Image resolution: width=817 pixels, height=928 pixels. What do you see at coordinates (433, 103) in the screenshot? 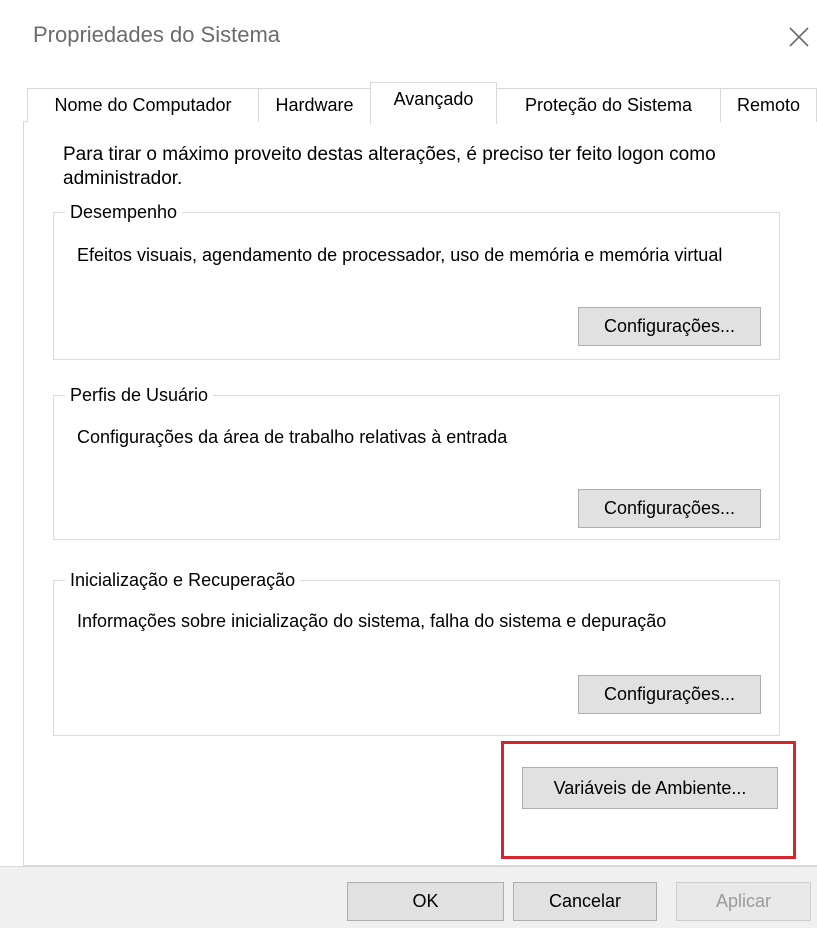
I see `tab-advanced: Avançado` at bounding box center [433, 103].